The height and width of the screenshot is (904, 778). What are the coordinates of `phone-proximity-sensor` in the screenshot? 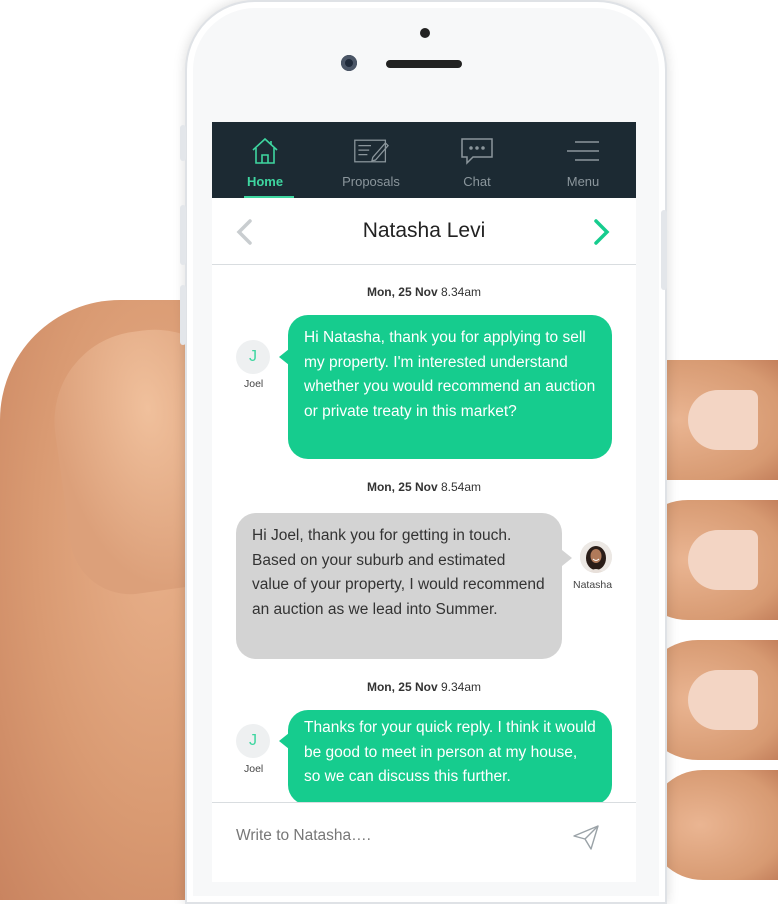 It's located at (425, 33).